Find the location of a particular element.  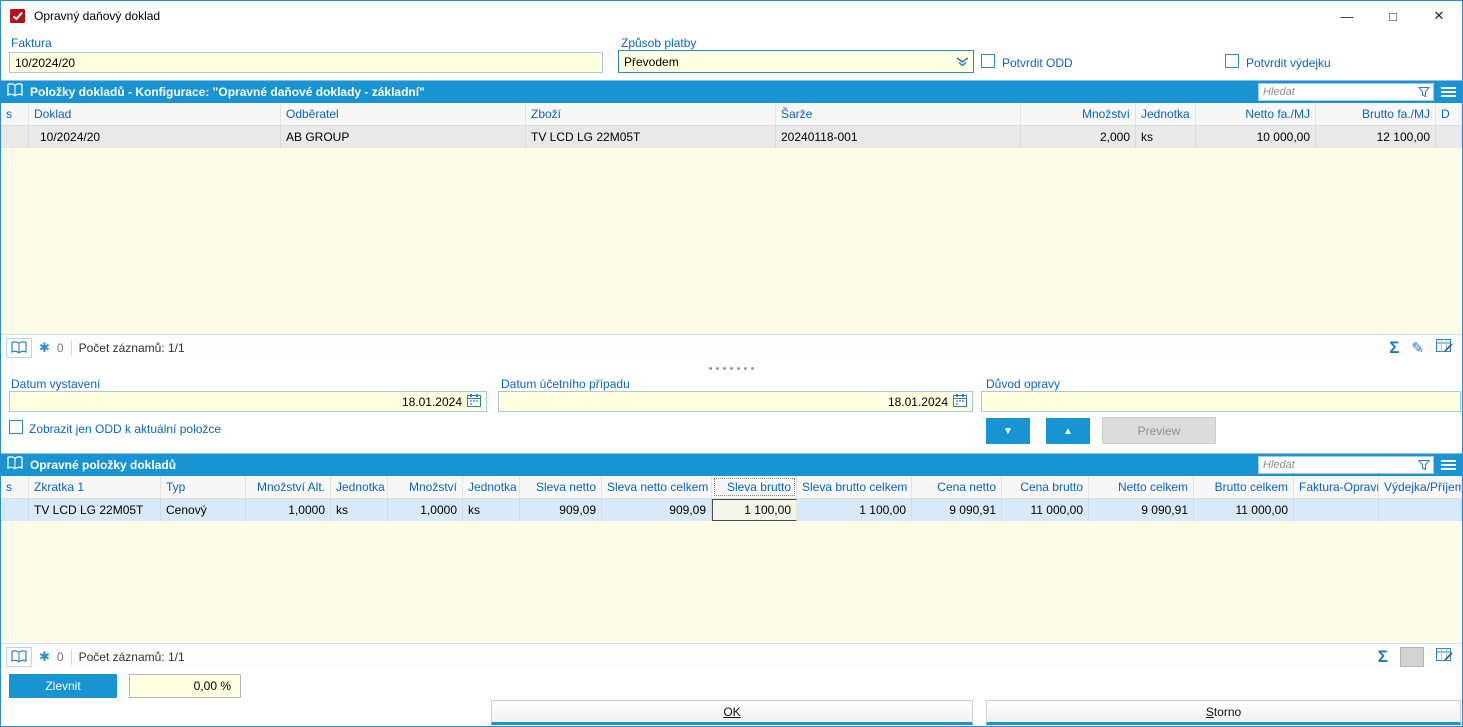

grid1-search-input is located at coordinates (1337, 92).